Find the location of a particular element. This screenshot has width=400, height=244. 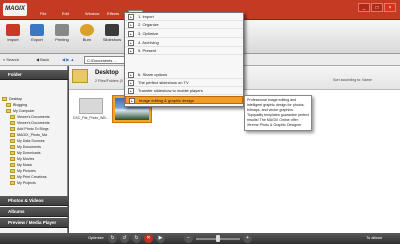

optimize-label: Optimize is located at coordinates (96, 237).